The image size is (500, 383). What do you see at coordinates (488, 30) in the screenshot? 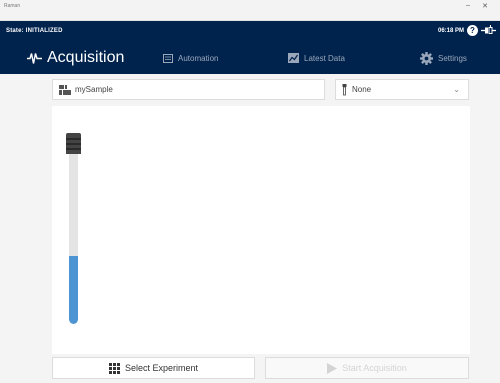
I see `connection-icon` at bounding box center [488, 30].